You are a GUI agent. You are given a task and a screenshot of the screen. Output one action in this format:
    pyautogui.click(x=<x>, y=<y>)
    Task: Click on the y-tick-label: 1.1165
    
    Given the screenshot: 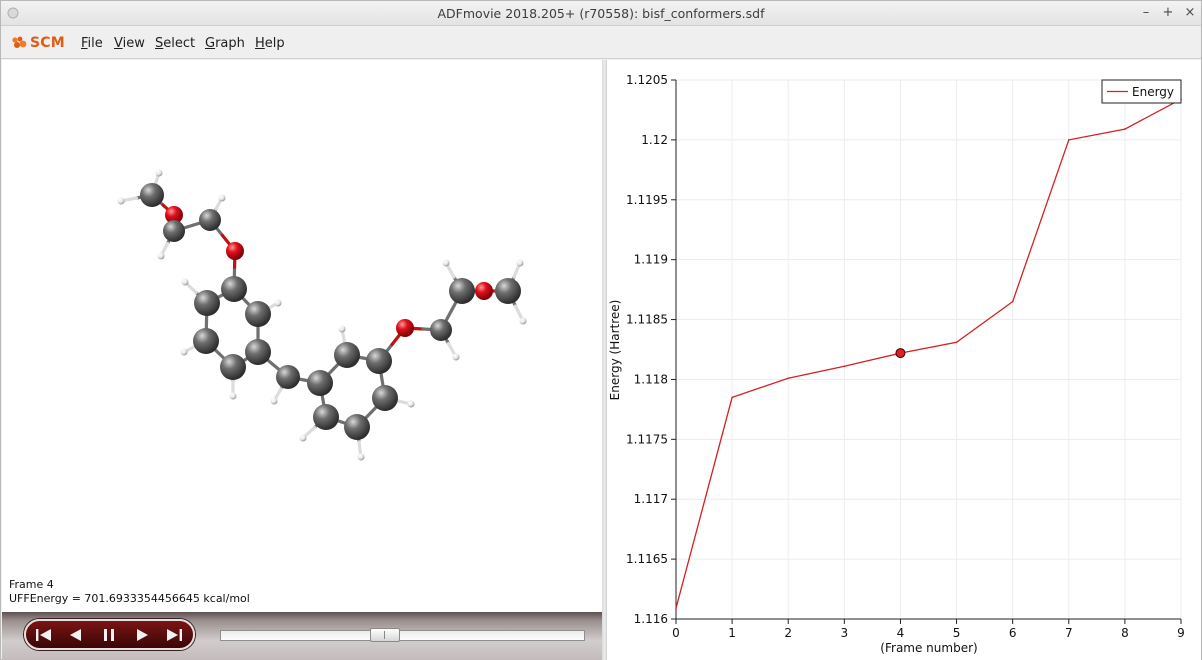 What is the action you would take?
    pyautogui.click(x=647, y=559)
    